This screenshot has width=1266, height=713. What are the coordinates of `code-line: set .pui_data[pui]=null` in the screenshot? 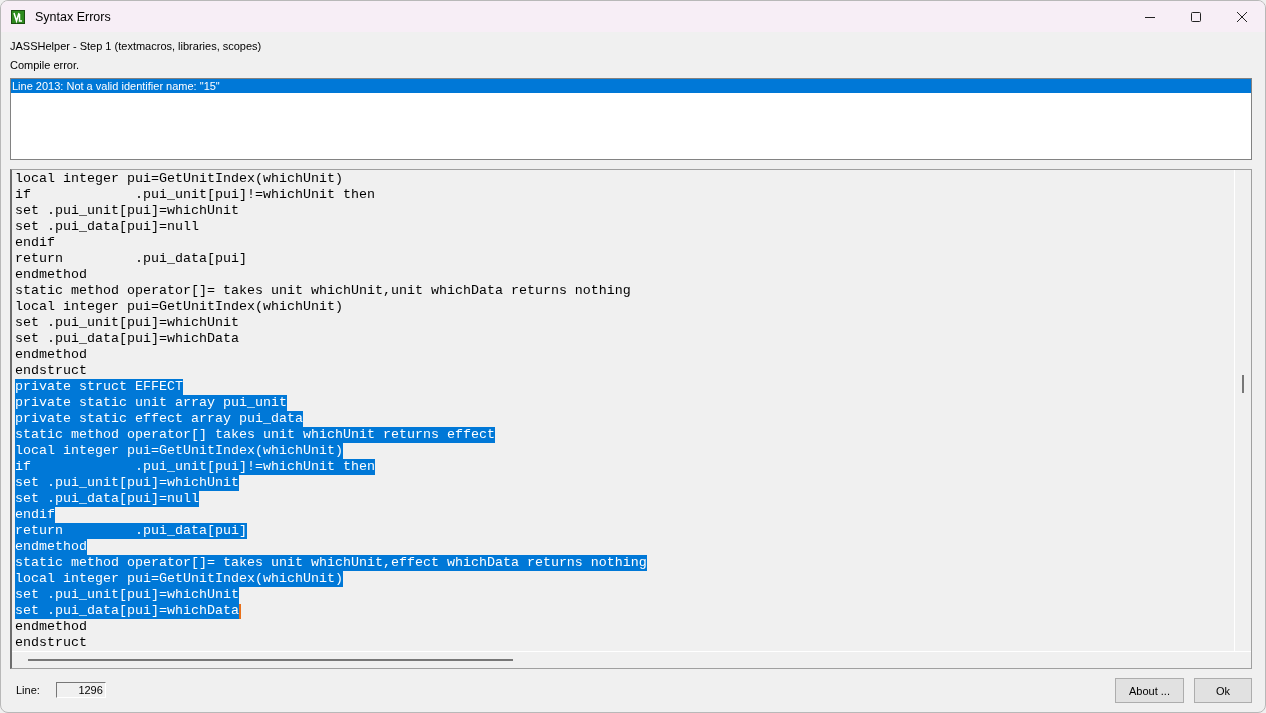 It's located at (107, 227).